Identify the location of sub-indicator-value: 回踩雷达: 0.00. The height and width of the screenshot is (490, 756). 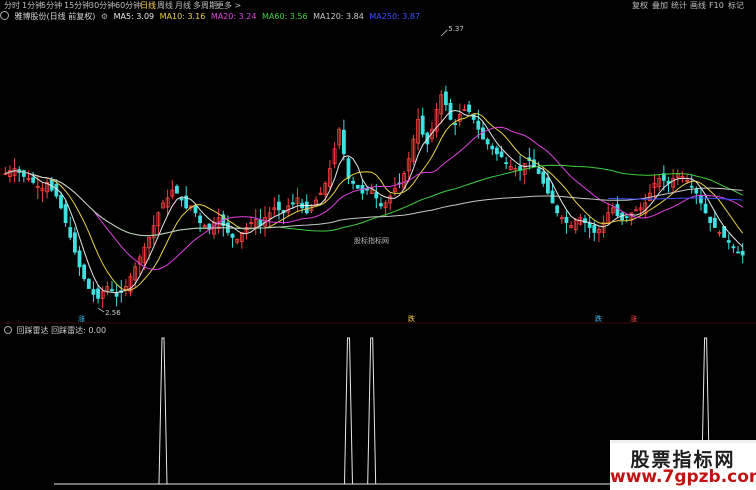
(79, 330).